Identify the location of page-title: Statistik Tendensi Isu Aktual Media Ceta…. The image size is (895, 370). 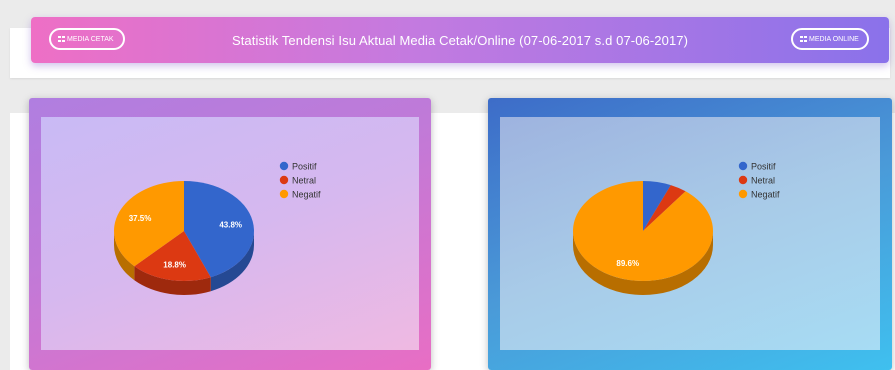
(460, 40).